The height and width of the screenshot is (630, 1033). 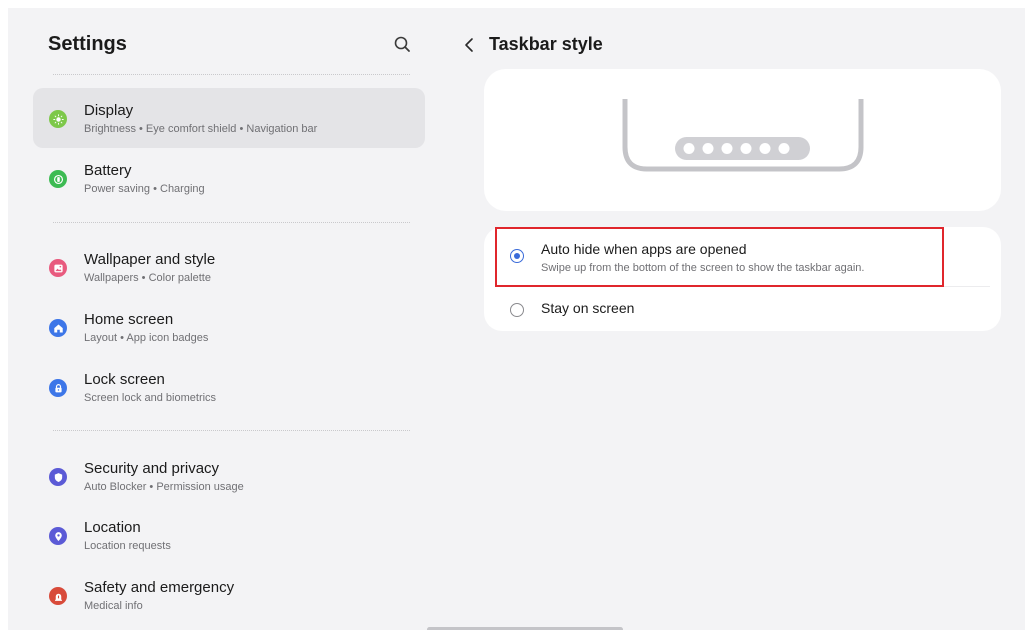 What do you see at coordinates (742, 309) in the screenshot?
I see `option-stay-on-screen: Stay on screen` at bounding box center [742, 309].